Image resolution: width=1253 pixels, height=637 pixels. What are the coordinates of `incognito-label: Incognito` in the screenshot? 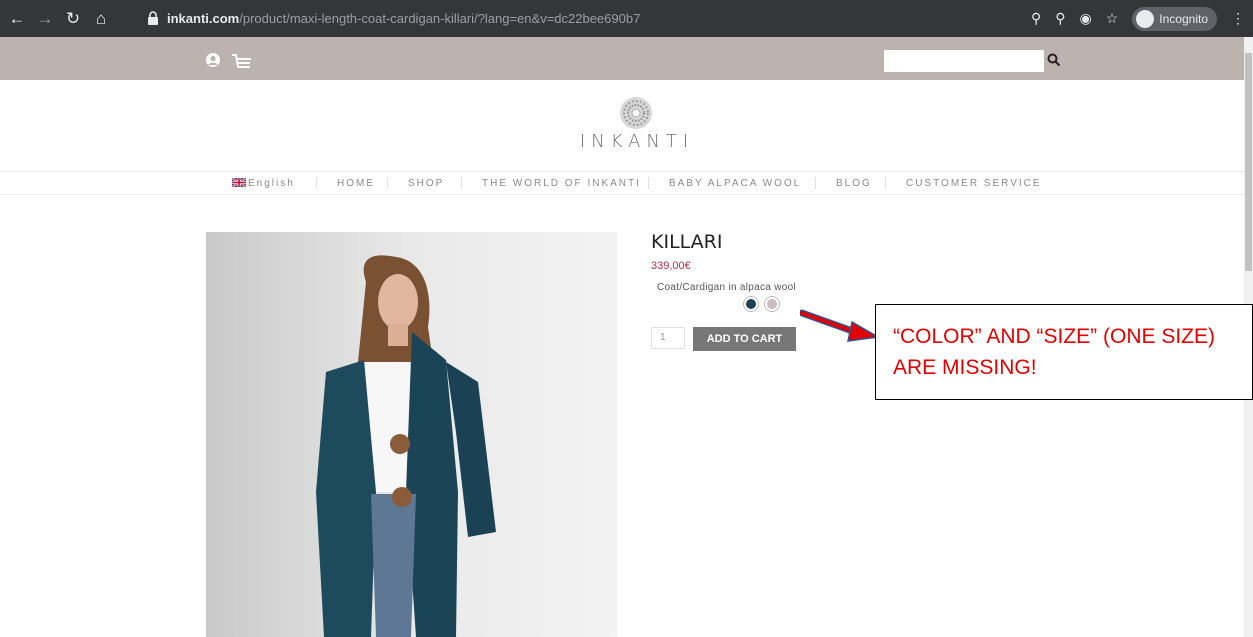 It's located at (1183, 18).